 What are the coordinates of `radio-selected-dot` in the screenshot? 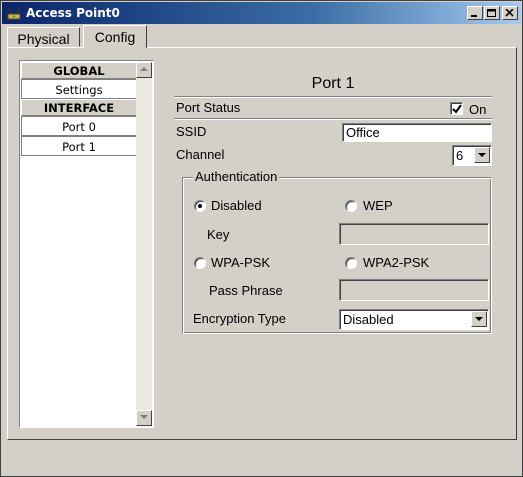 It's located at (200, 206).